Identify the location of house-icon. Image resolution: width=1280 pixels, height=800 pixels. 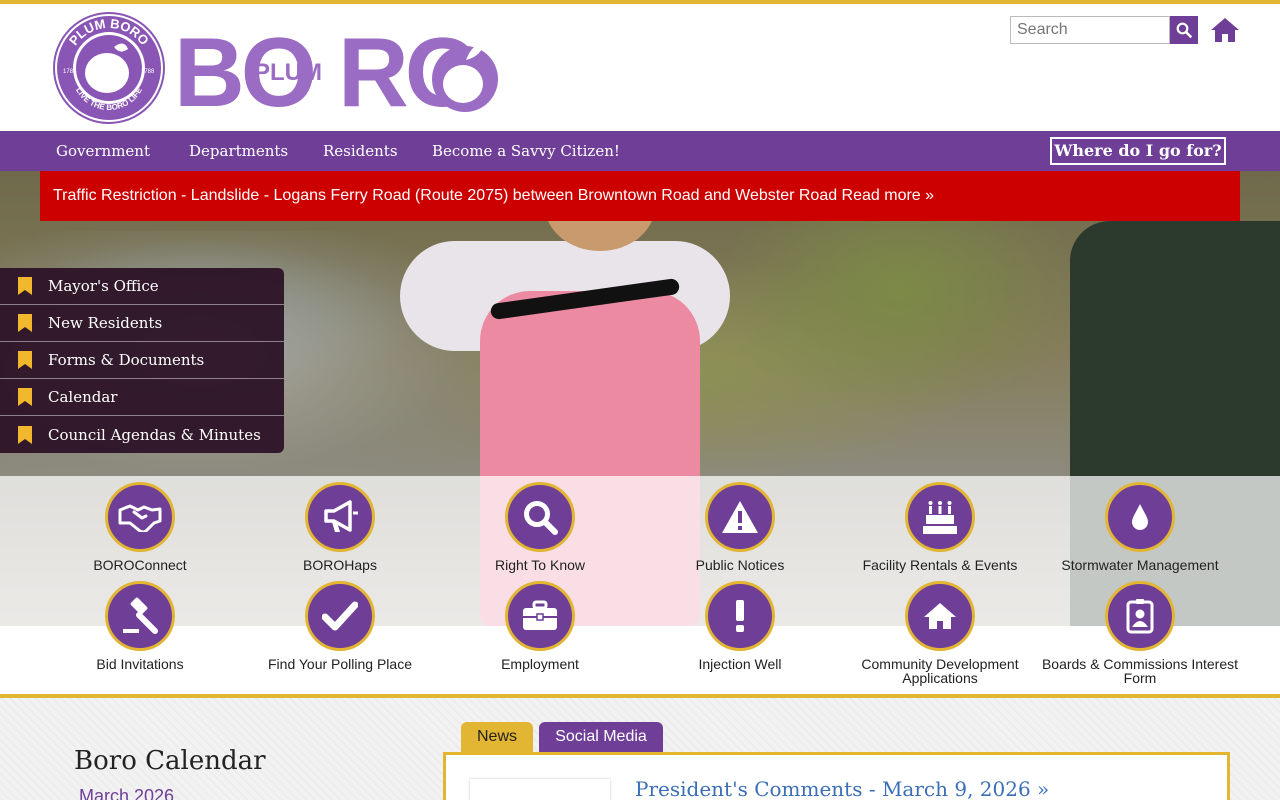
(940, 616).